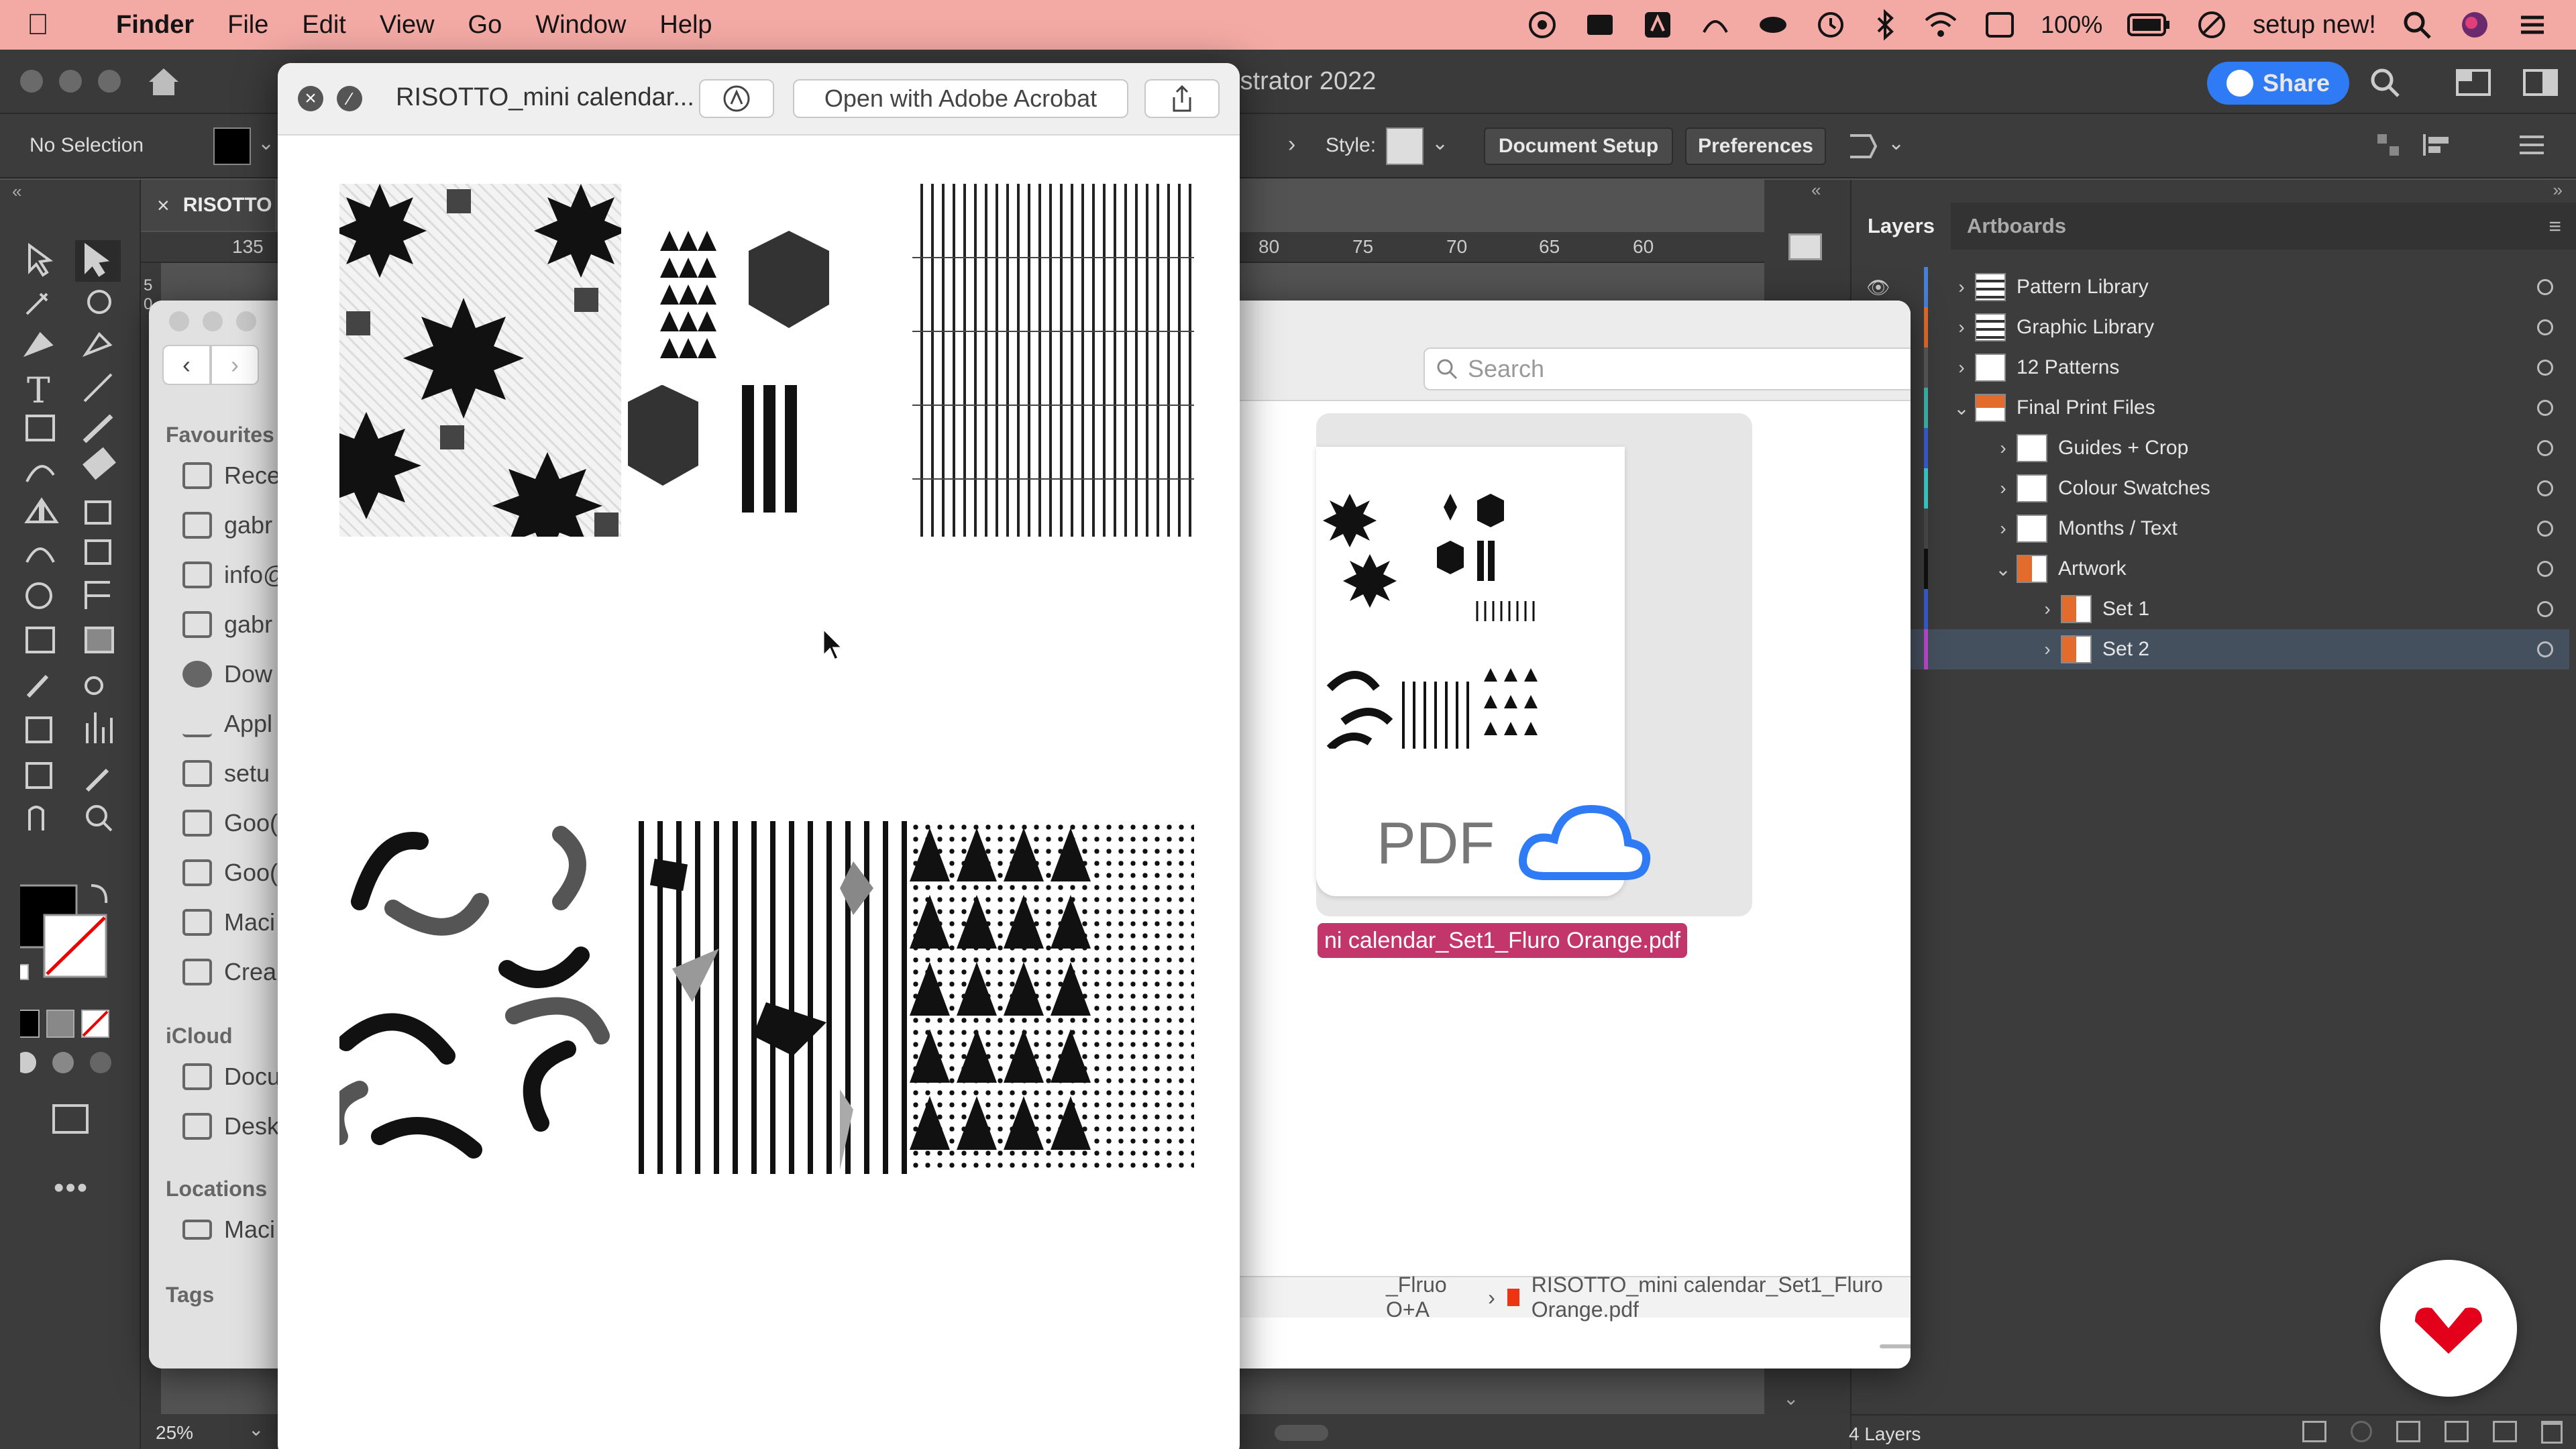 This screenshot has width=2576, height=1449. What do you see at coordinates (2388, 144) in the screenshot?
I see `align-icon` at bounding box center [2388, 144].